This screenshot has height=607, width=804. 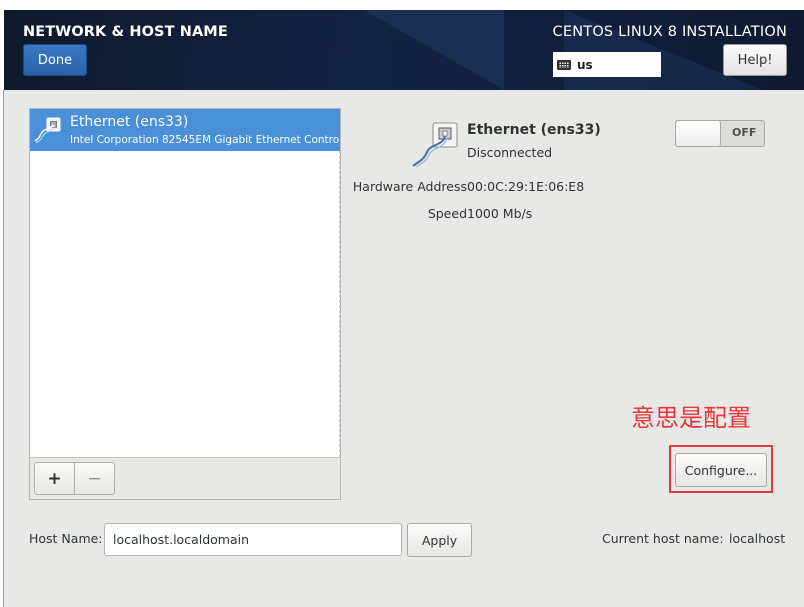 What do you see at coordinates (500, 213) in the screenshot?
I see `speed-value: 1000 Mb/s` at bounding box center [500, 213].